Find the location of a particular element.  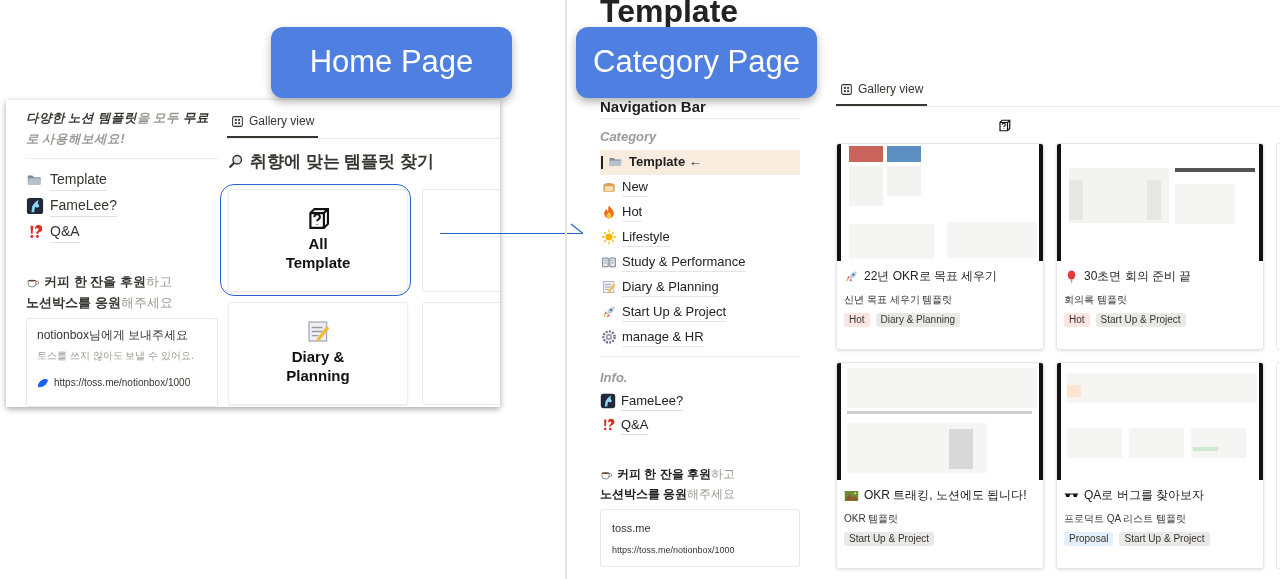

toss-logo-icon is located at coordinates (43, 382).